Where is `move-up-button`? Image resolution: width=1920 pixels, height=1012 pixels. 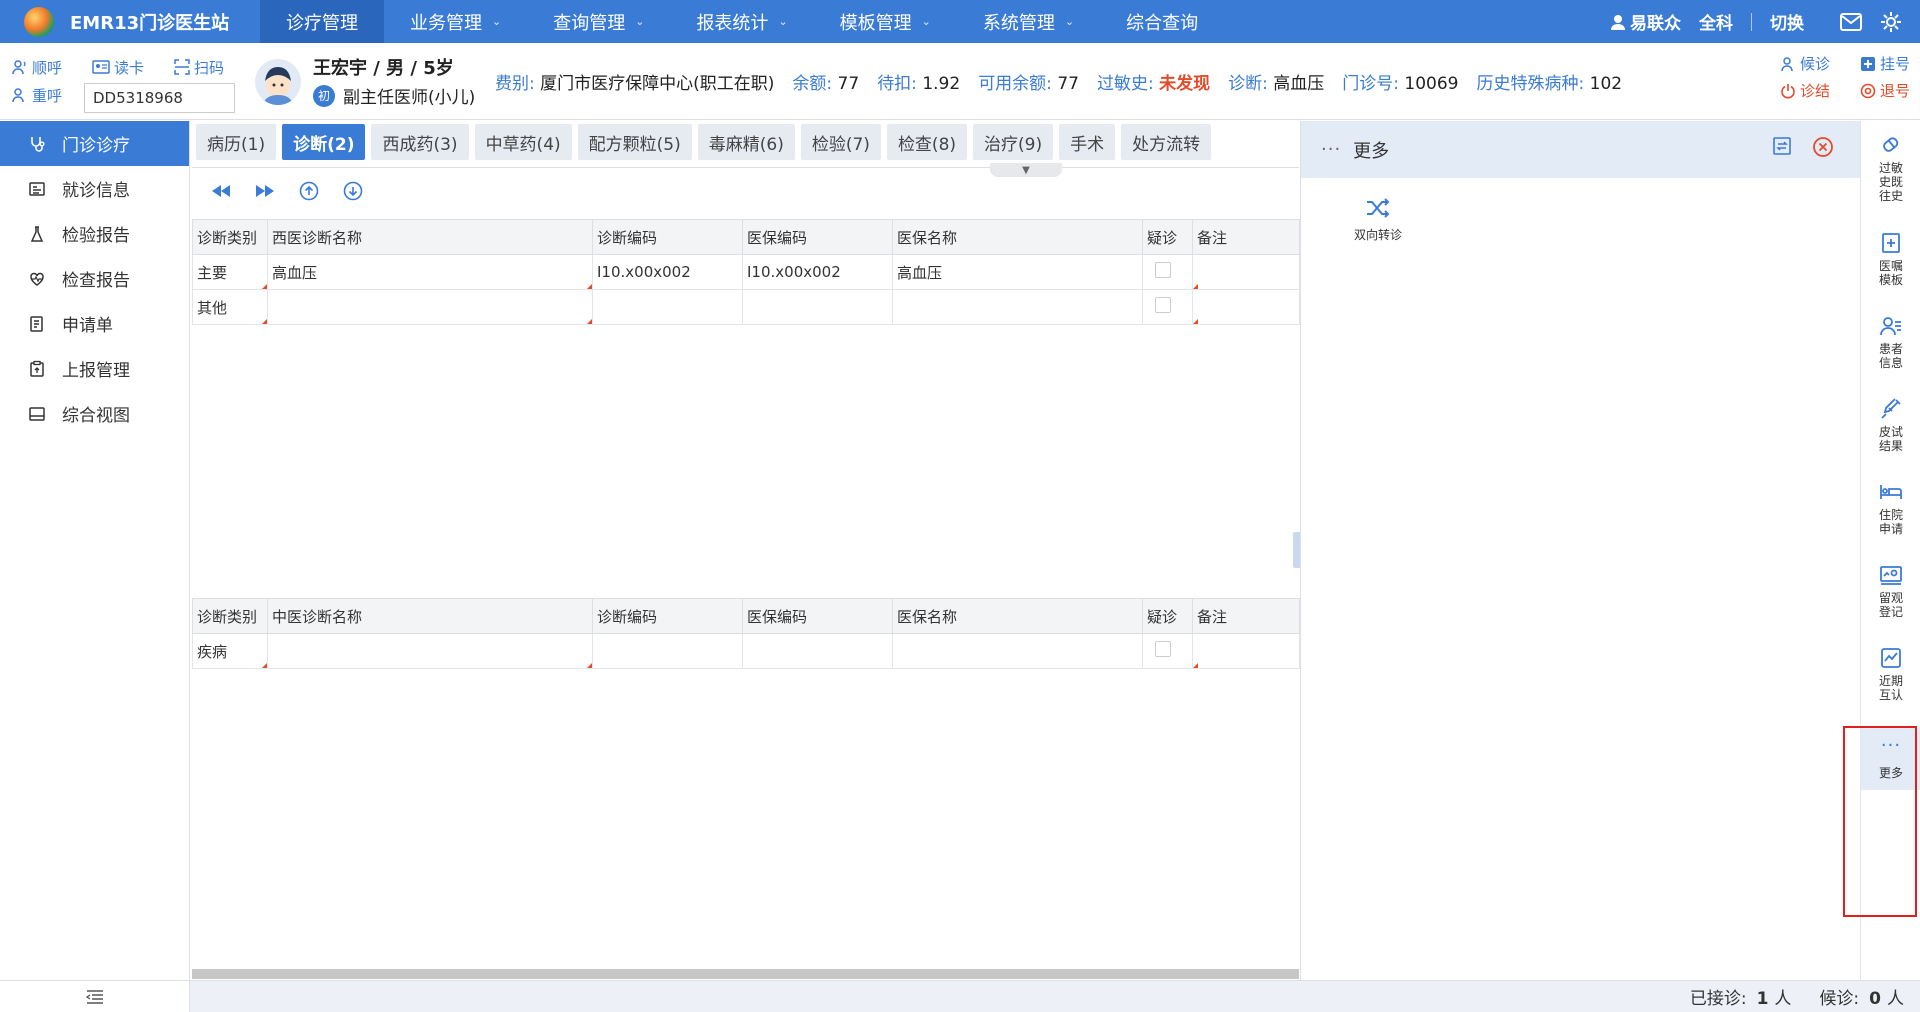 move-up-button is located at coordinates (309, 191).